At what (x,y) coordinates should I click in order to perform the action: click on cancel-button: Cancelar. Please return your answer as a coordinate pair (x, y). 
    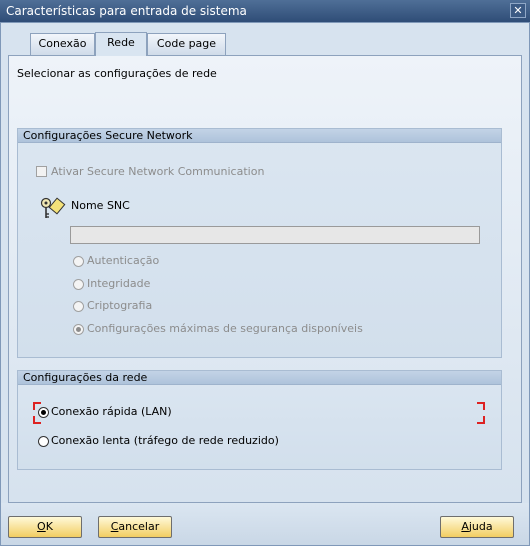
    Looking at the image, I should click on (135, 527).